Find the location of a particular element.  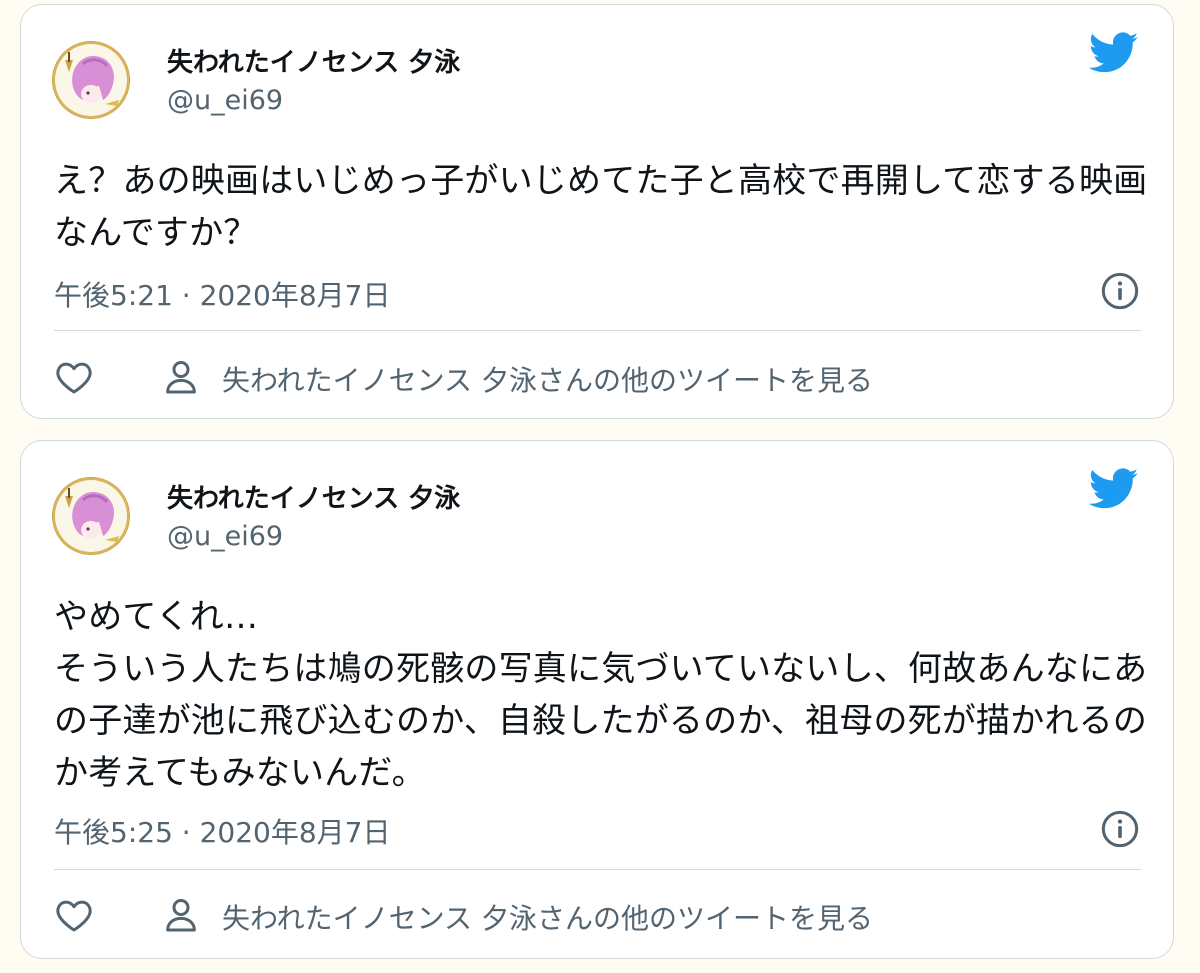

tweet-timestamp: 午後5:25 · 2020年8月7日 is located at coordinates (222, 831).